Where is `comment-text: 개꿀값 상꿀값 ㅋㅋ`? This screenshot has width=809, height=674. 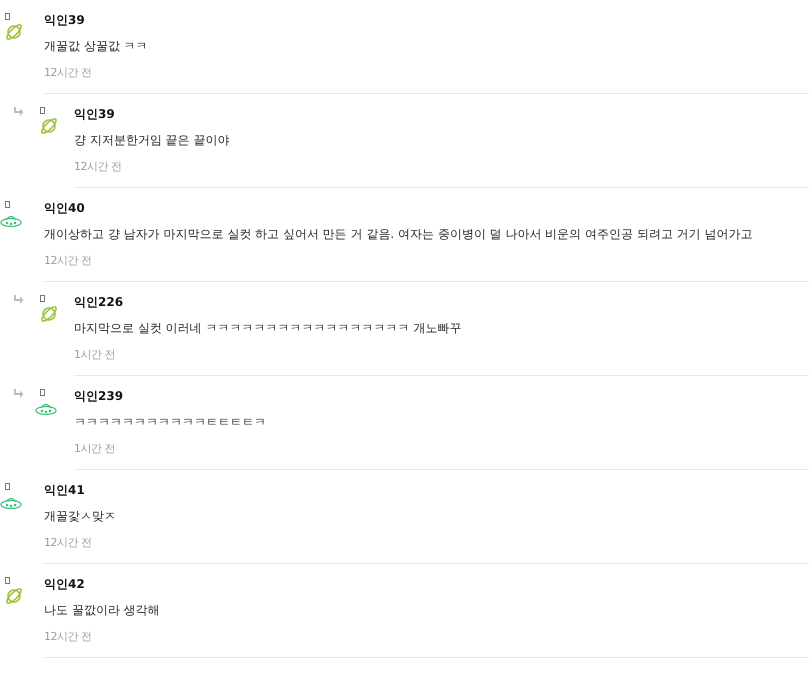 comment-text: 개꿀값 상꿀값 ㅋㅋ is located at coordinates (96, 46).